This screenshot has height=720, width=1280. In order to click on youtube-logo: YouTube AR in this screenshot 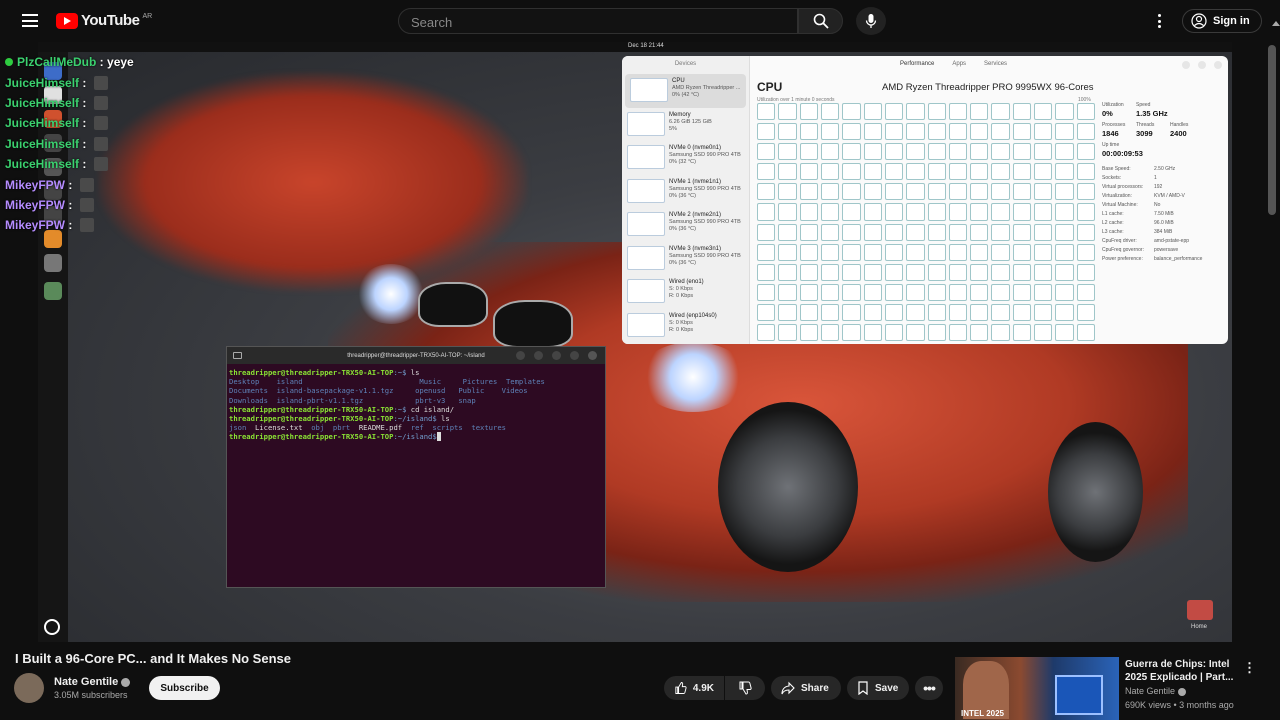, I will do `click(104, 20)`.